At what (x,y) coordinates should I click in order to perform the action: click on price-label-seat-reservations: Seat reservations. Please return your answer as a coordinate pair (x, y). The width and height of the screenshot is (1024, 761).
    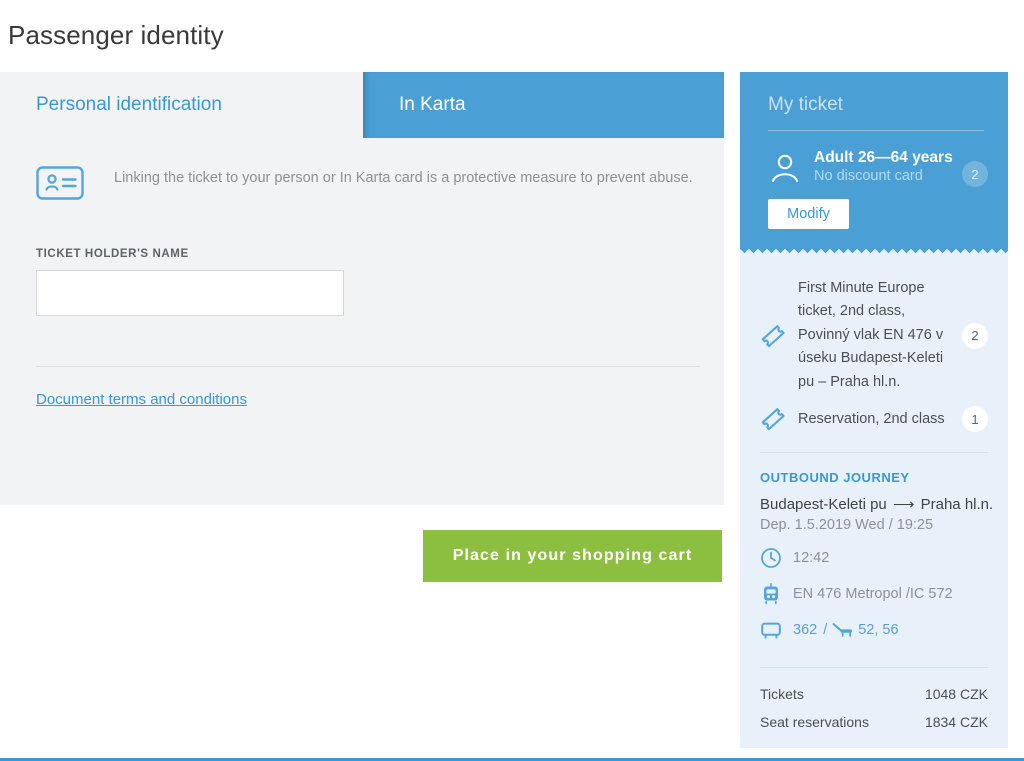
    Looking at the image, I should click on (814, 722).